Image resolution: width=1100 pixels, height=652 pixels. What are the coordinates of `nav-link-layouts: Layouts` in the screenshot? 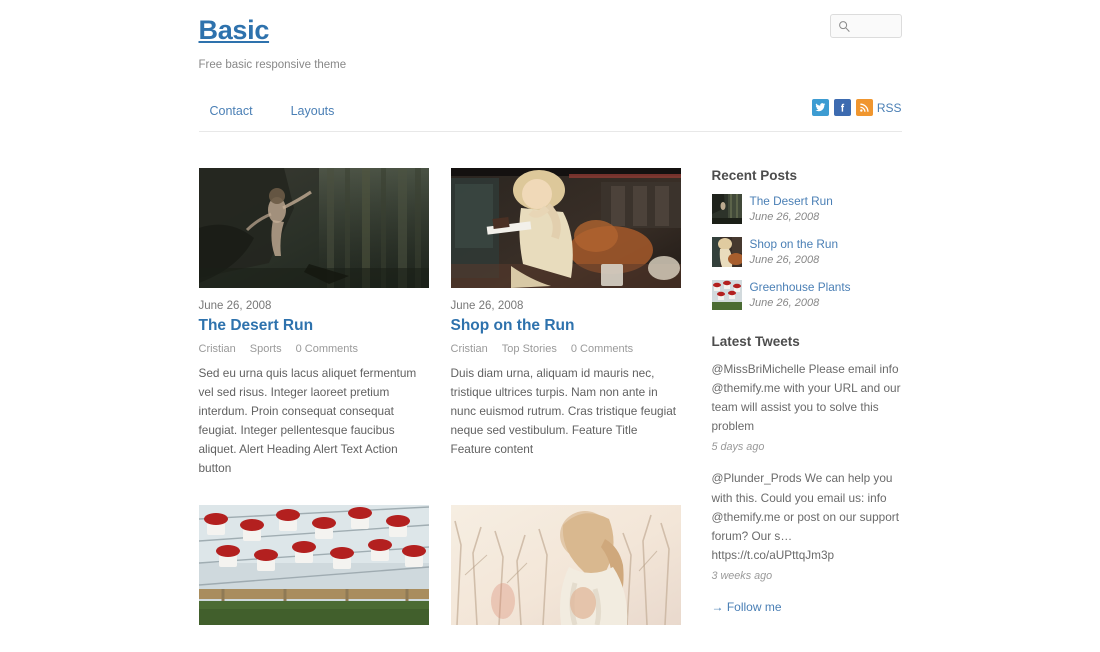 It's located at (313, 113).